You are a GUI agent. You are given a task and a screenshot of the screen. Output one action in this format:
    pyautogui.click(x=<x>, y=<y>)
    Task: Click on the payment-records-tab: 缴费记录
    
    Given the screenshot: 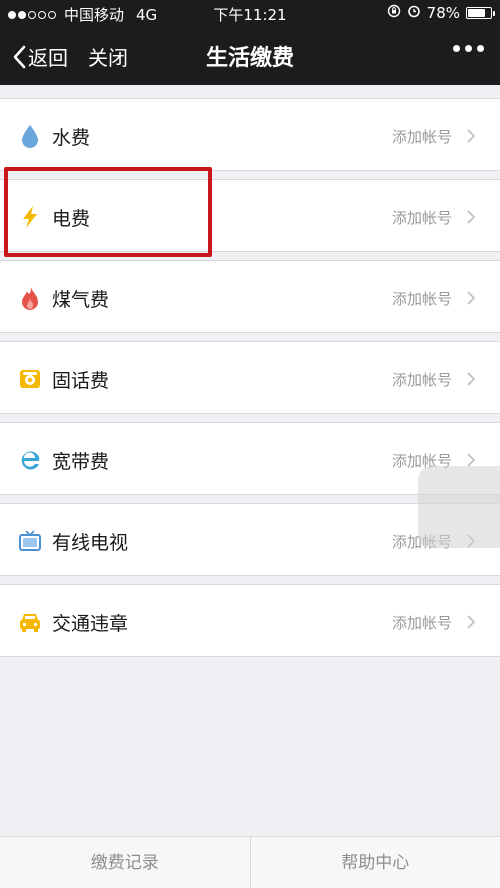 What is the action you would take?
    pyautogui.click(x=125, y=862)
    